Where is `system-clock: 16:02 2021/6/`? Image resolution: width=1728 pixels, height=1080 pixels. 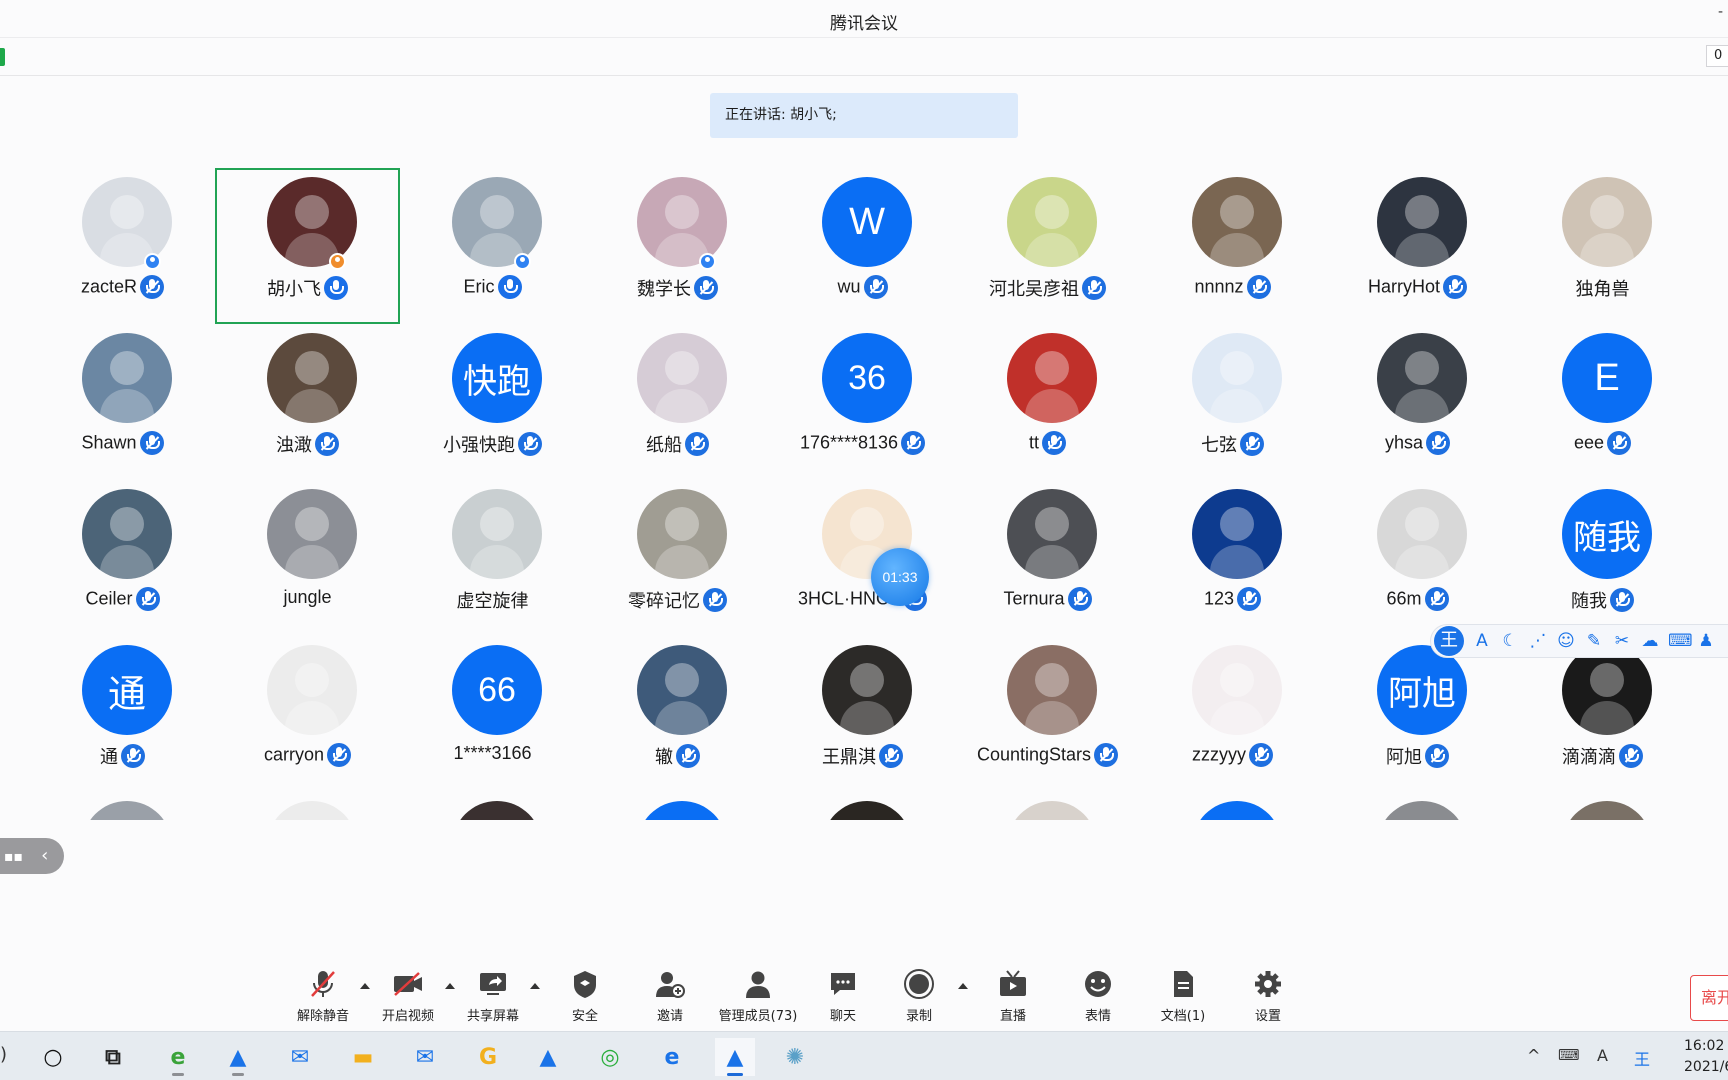 system-clock: 16:02 2021/6/ is located at coordinates (1706, 1057).